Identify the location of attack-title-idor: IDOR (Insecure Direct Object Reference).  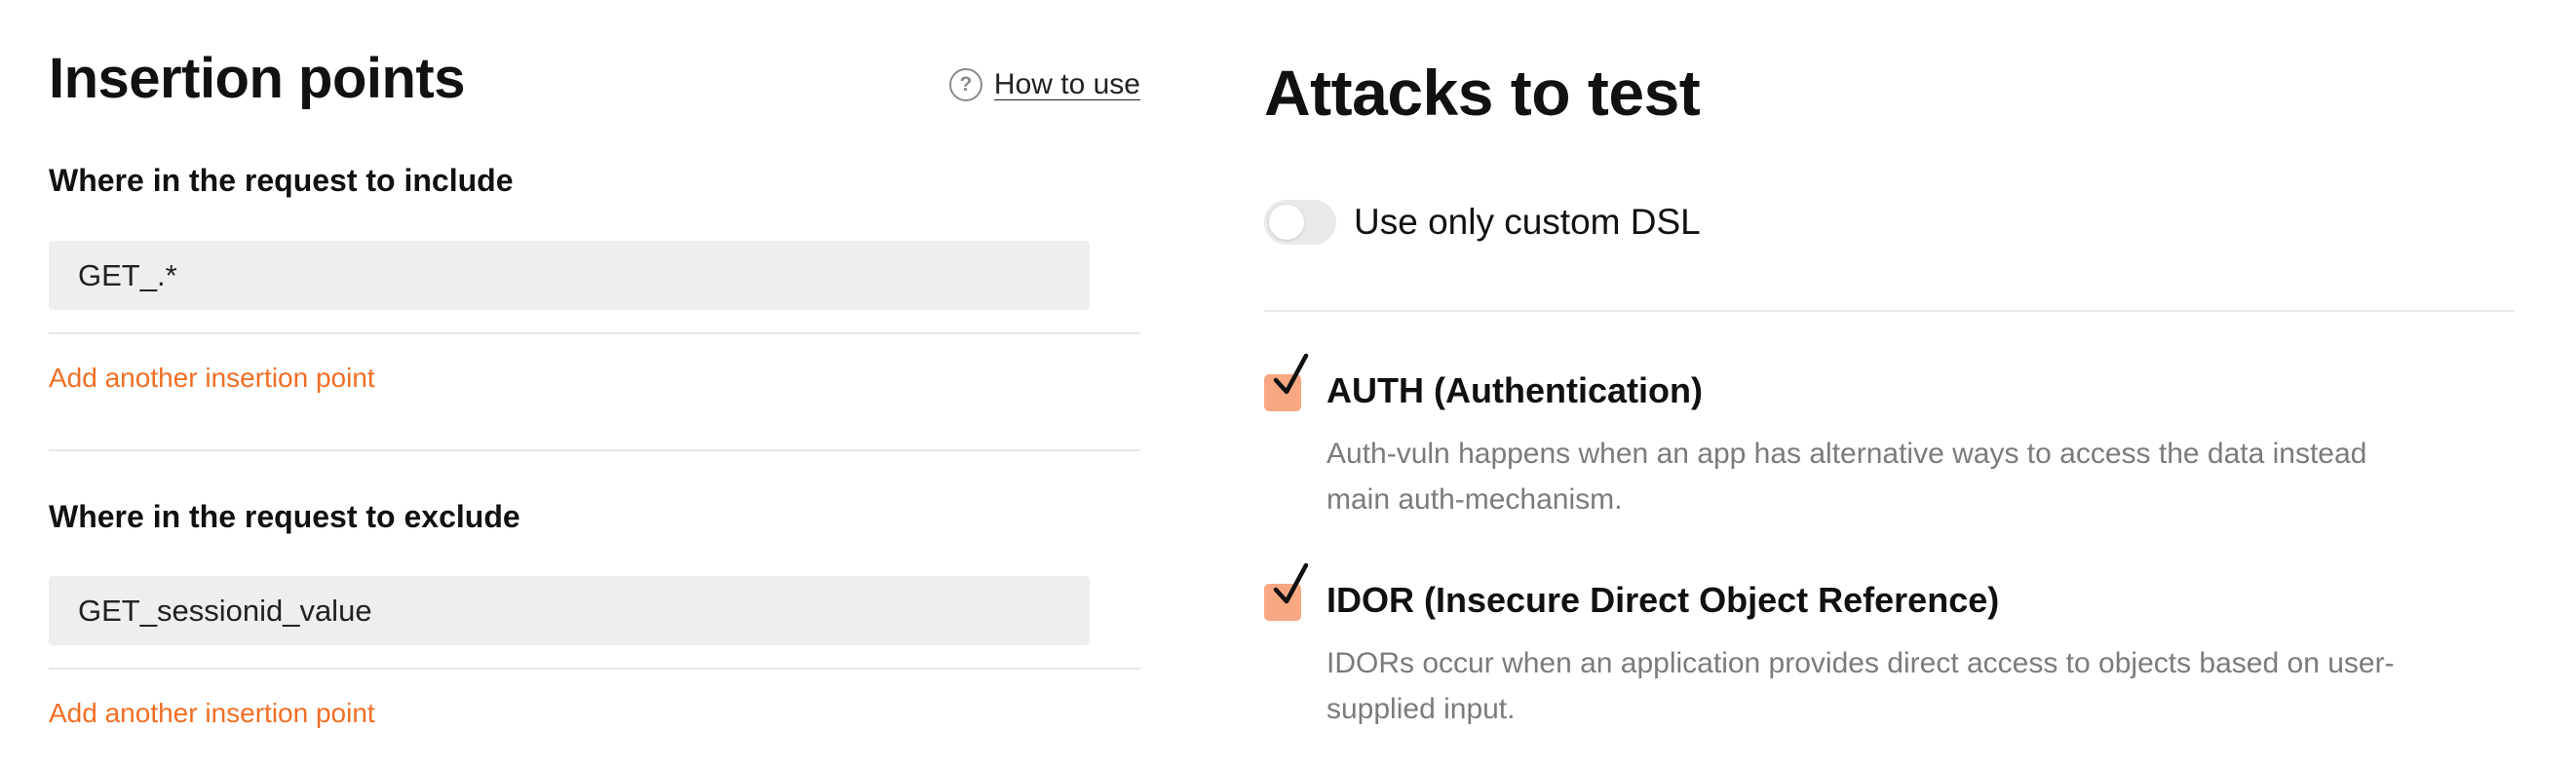
(1663, 600).